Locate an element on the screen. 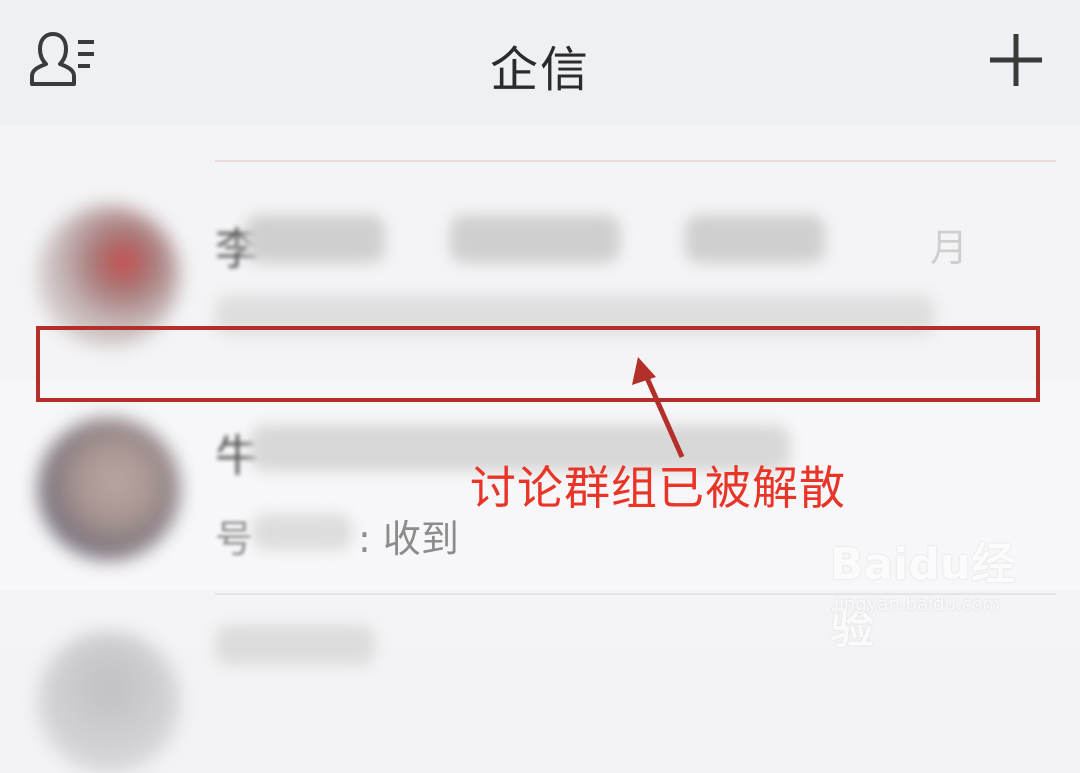 The width and height of the screenshot is (1080, 773). preview-prefix: 号 is located at coordinates (234, 539).